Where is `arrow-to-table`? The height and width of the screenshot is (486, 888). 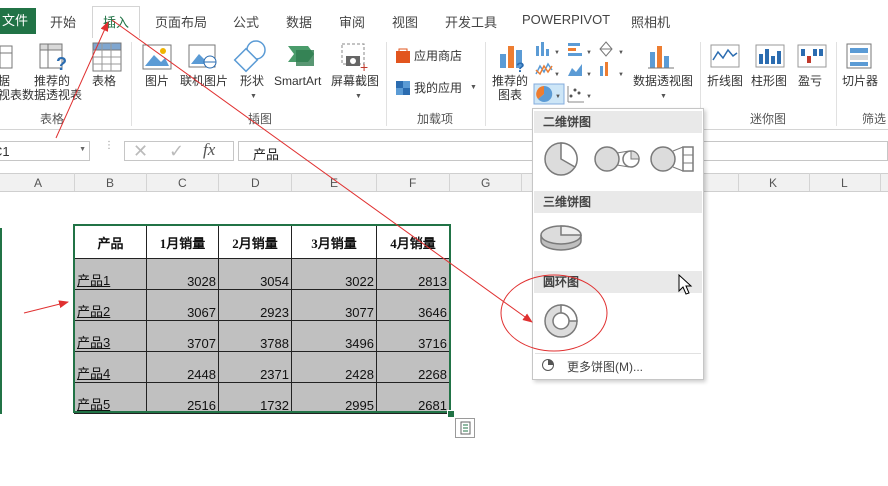
arrow-to-table is located at coordinates (46, 307).